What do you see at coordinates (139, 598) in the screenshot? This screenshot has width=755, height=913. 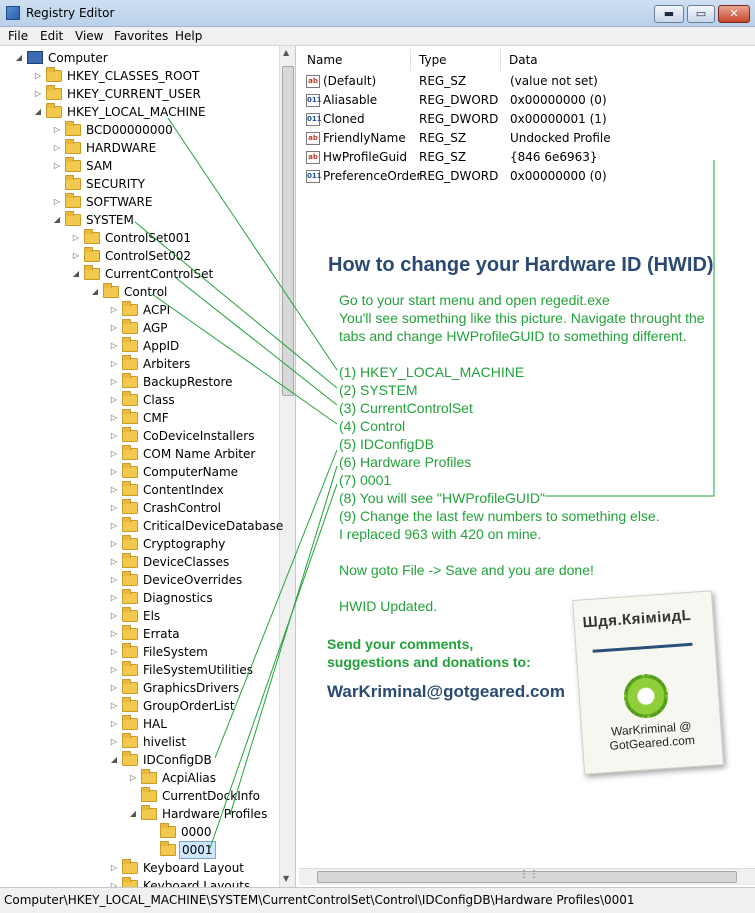 I see `tree-node-diagnostics: ▷ Diagnostics` at bounding box center [139, 598].